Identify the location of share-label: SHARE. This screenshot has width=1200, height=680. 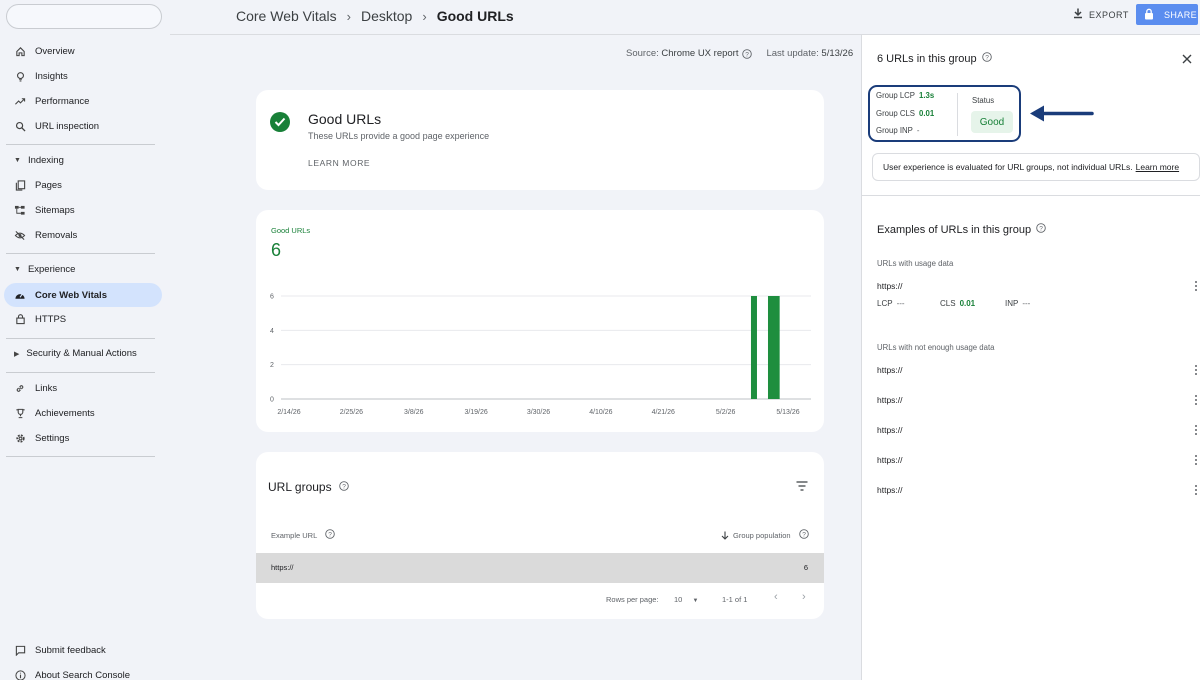
(1181, 14).